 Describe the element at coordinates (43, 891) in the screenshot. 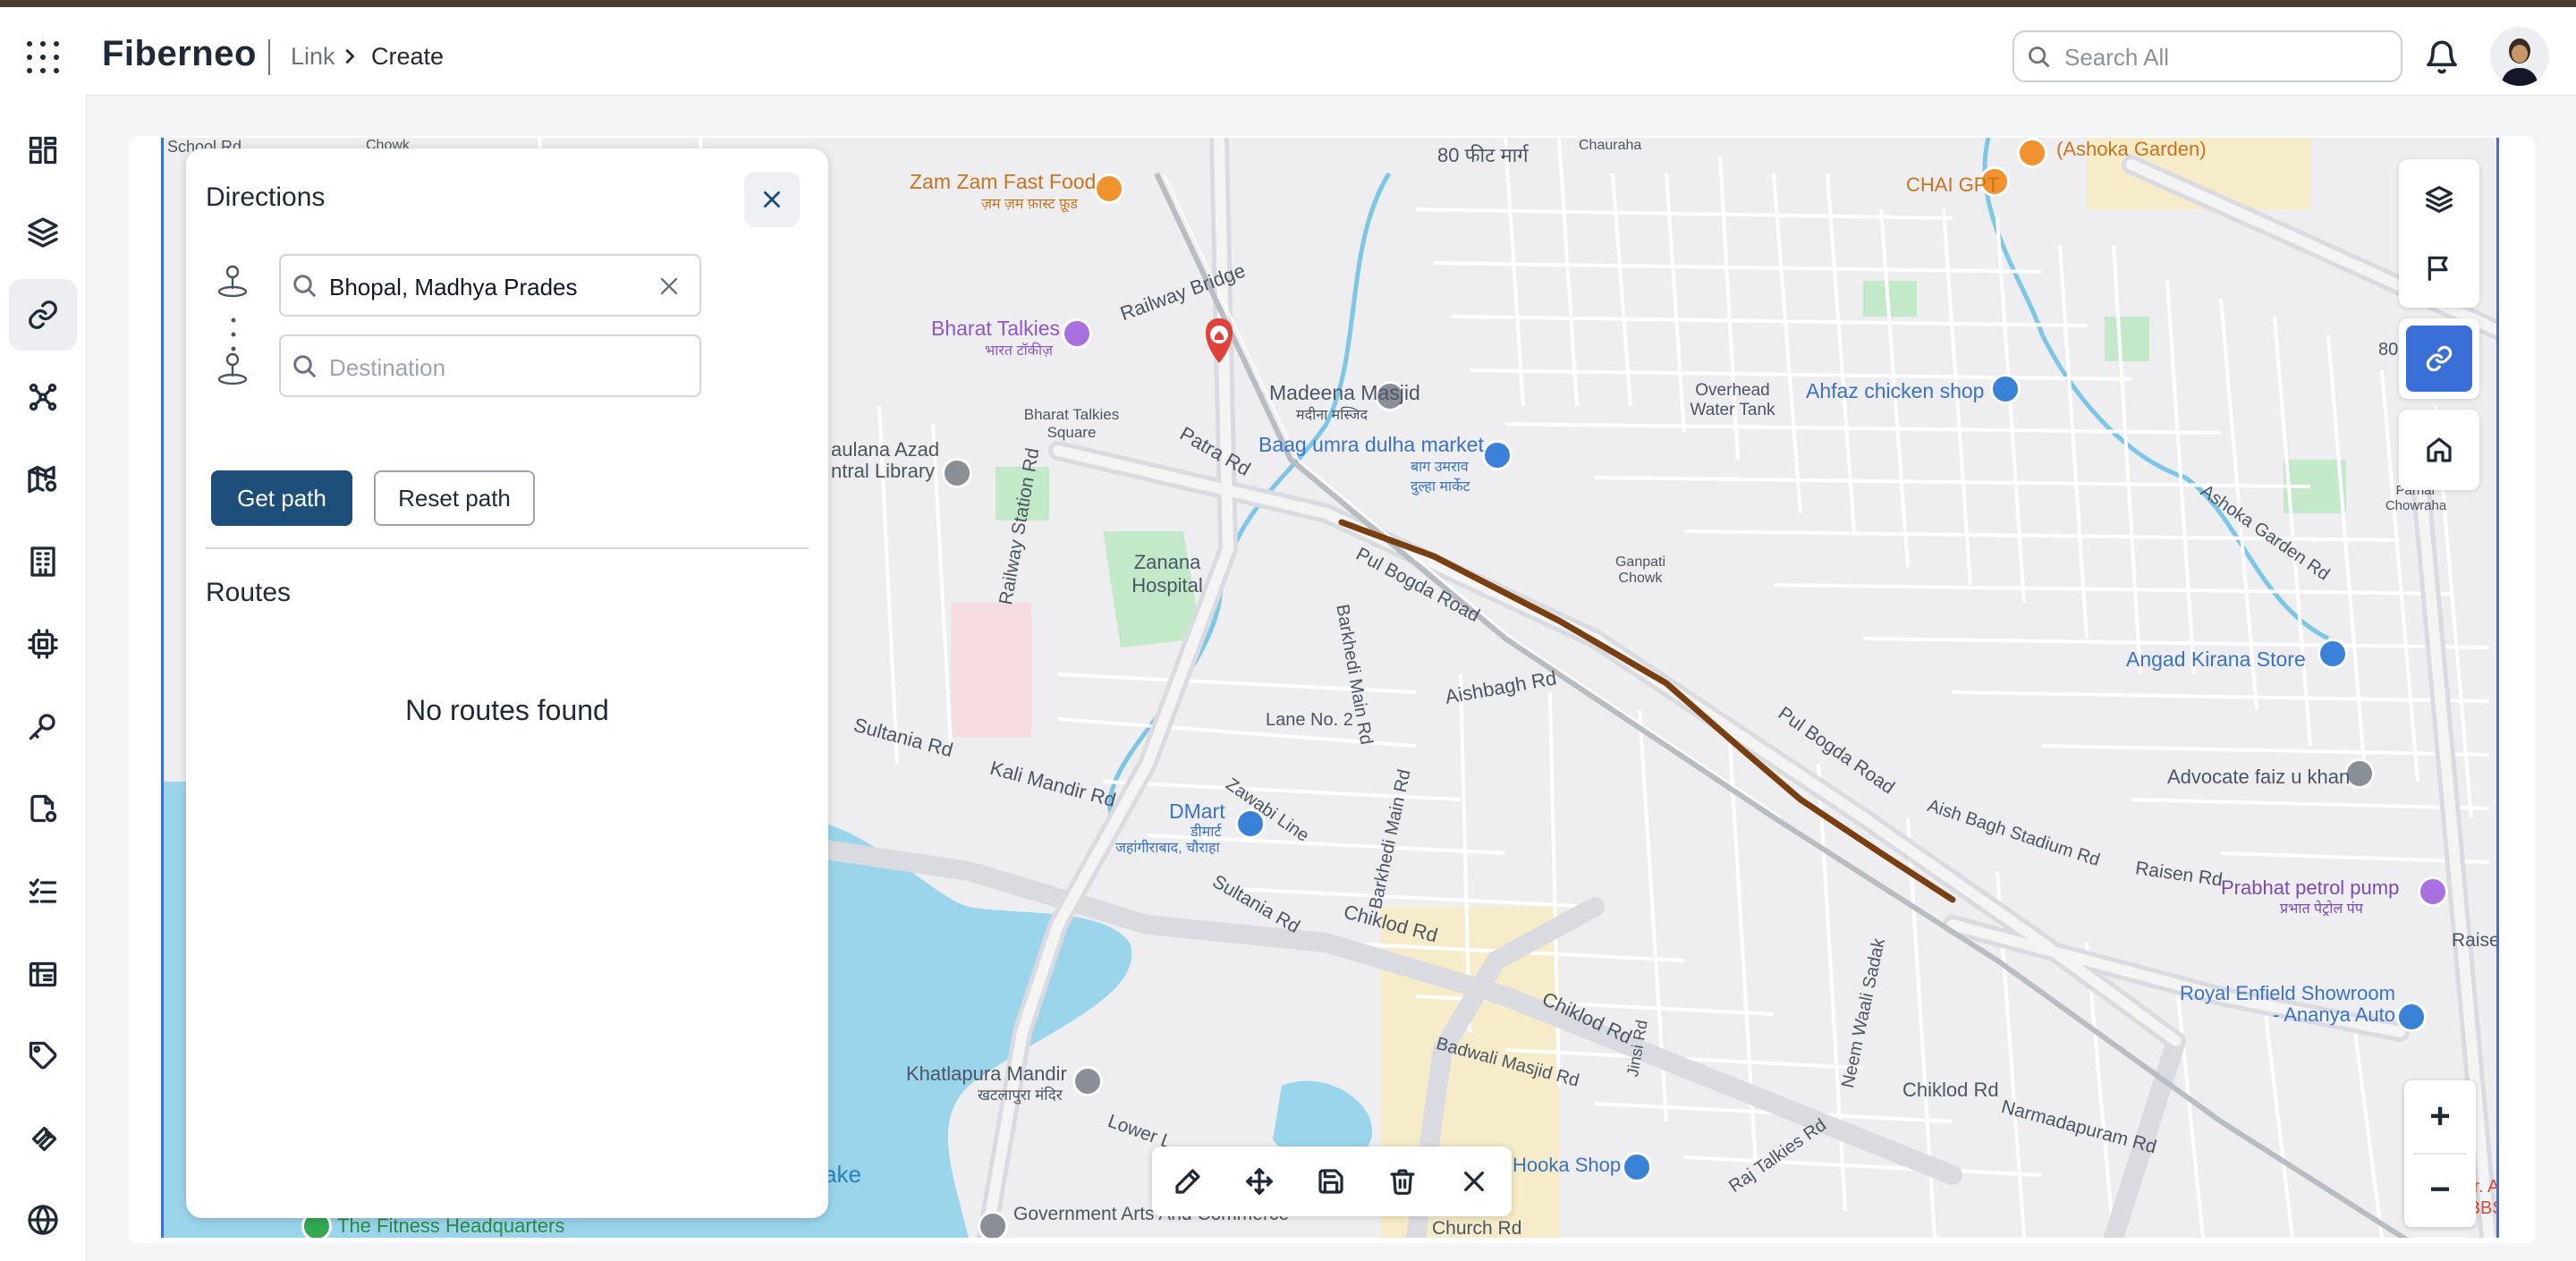

I see `sidebar-item-checklist` at that location.